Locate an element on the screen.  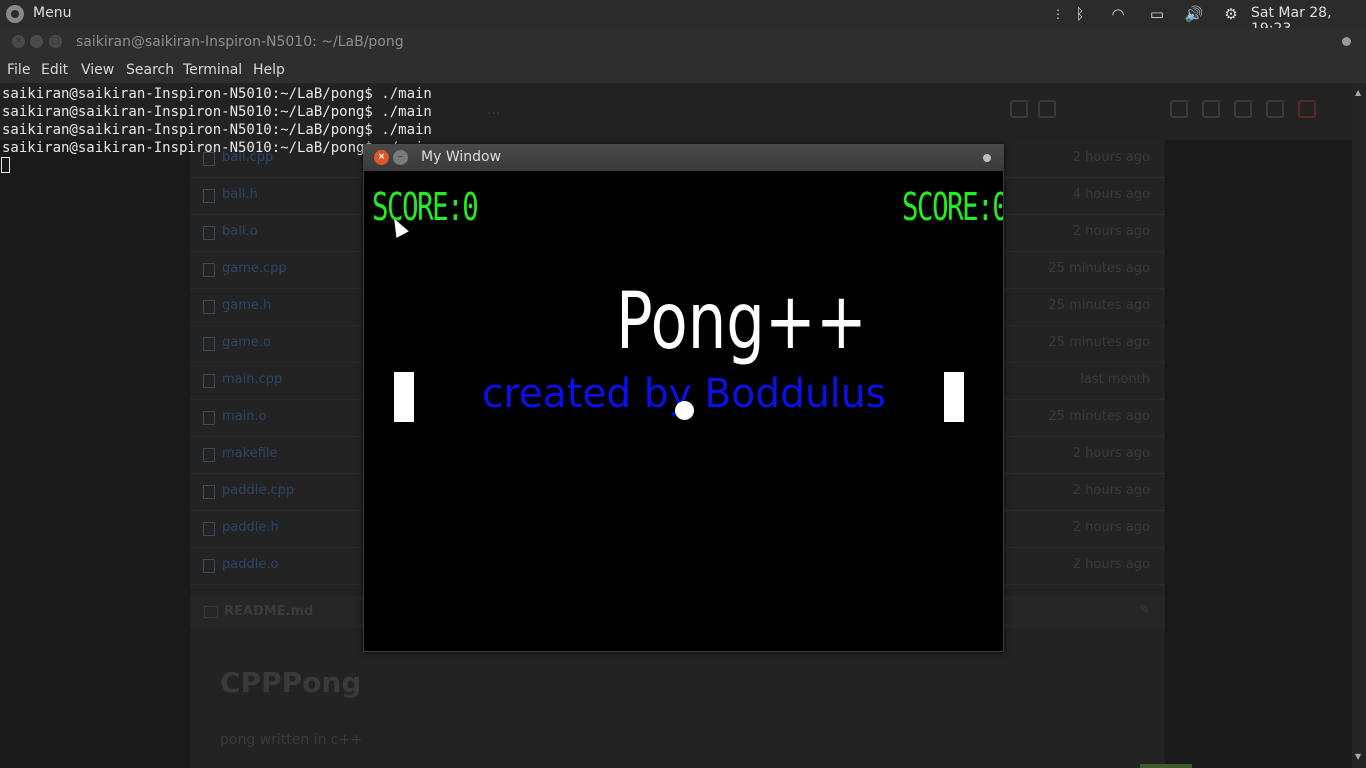
library-icon is located at coordinates (1211, 109).